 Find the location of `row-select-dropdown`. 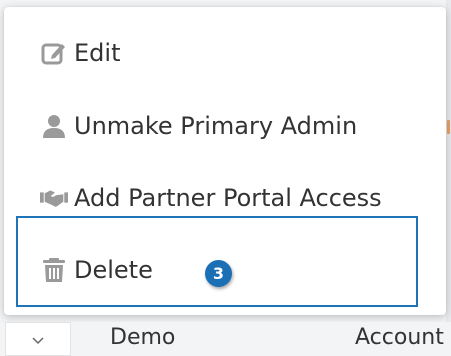

row-select-dropdown is located at coordinates (38, 339).